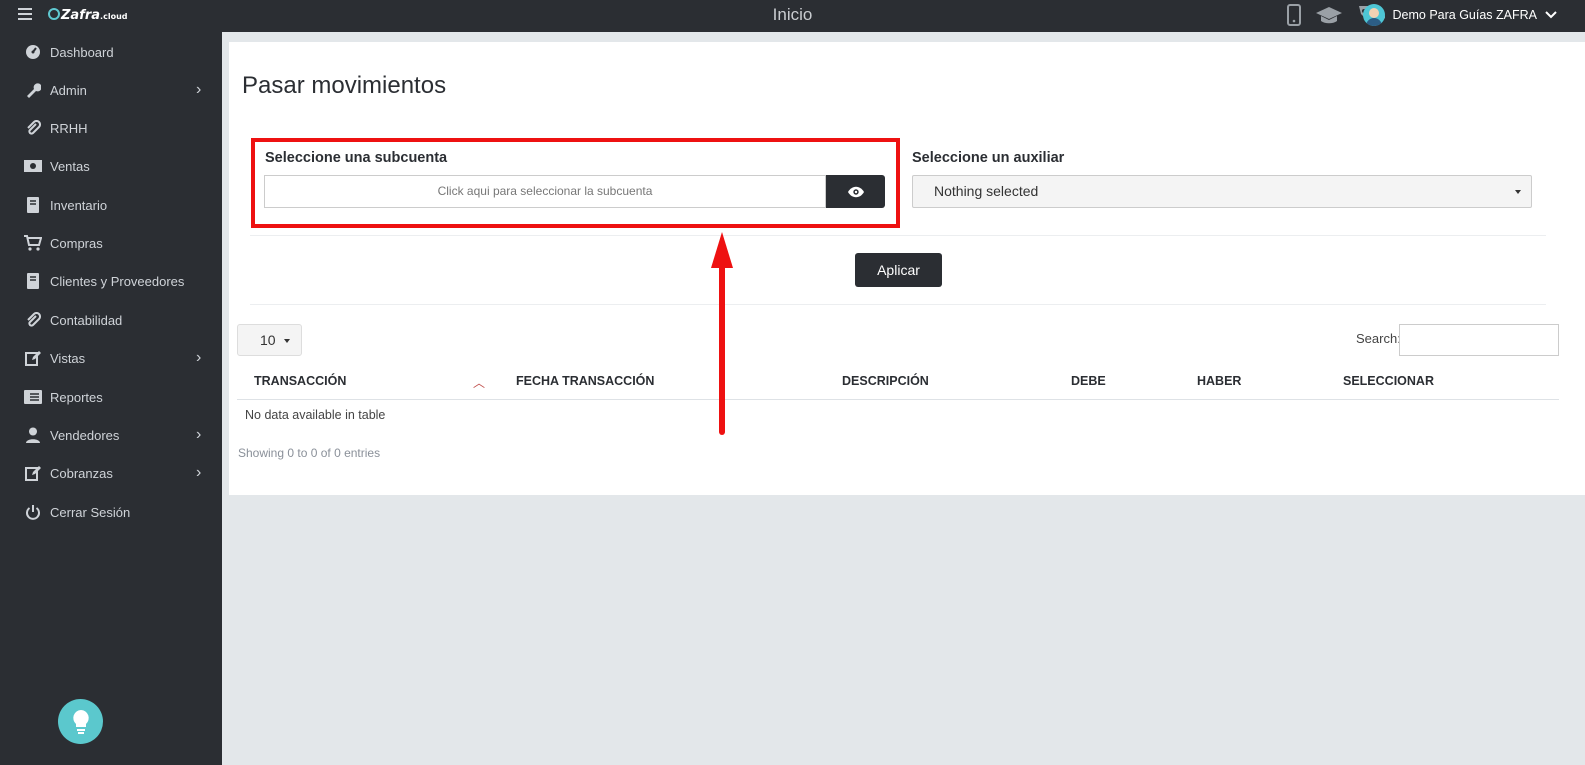 This screenshot has width=1585, height=765. What do you see at coordinates (1378, 338) in the screenshot?
I see `search-label: Search:` at bounding box center [1378, 338].